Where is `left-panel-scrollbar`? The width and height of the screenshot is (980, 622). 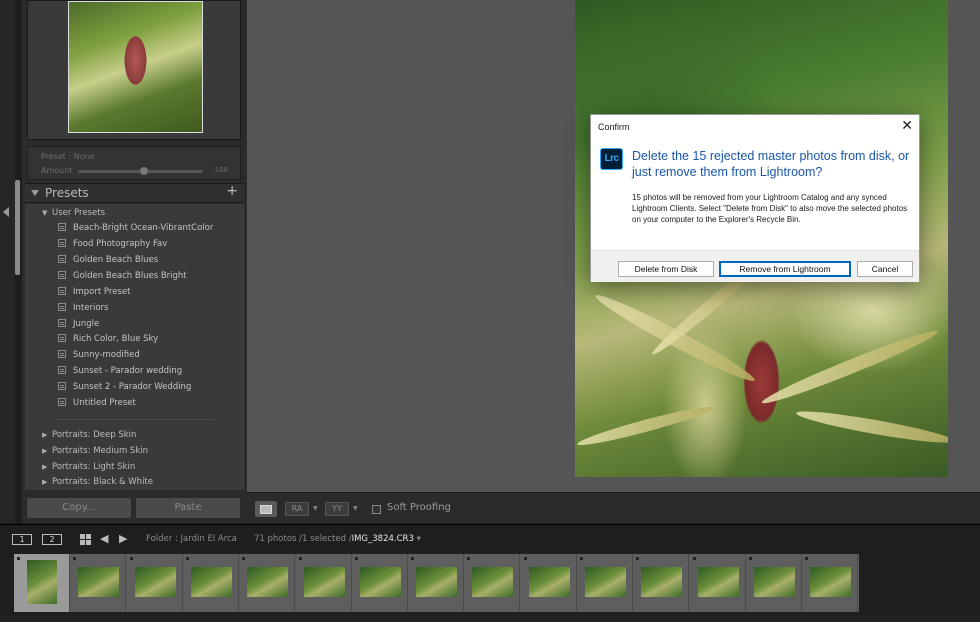 left-panel-scrollbar is located at coordinates (17, 227).